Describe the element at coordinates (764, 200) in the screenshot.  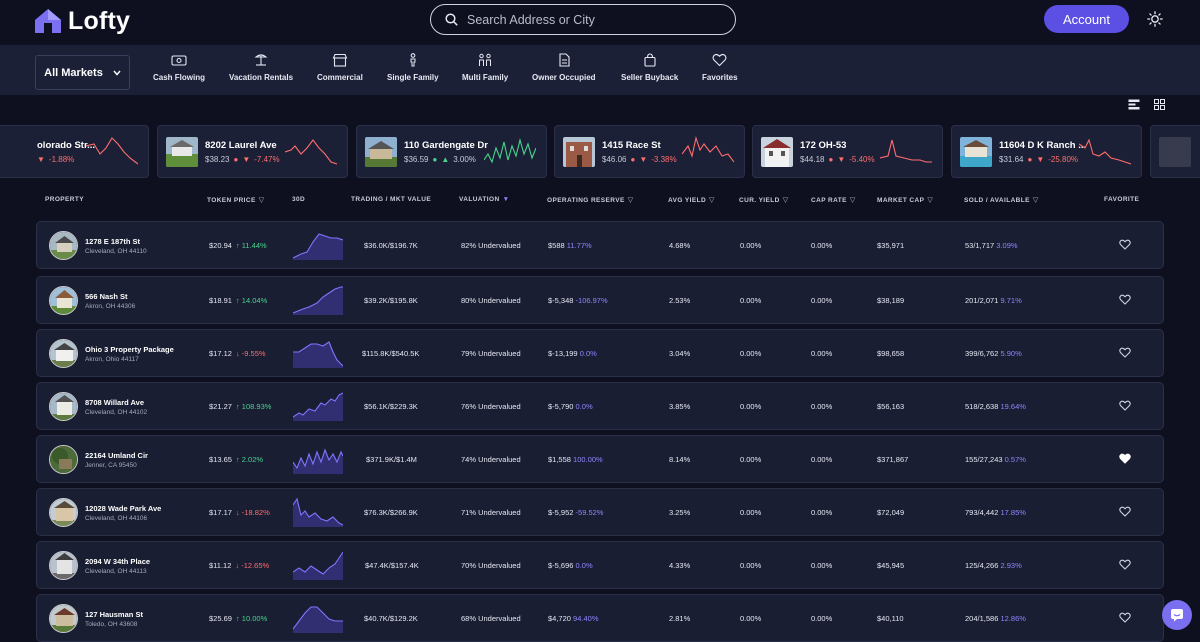
I see `col-cur-yield: CUR. YIELD ▽` at that location.